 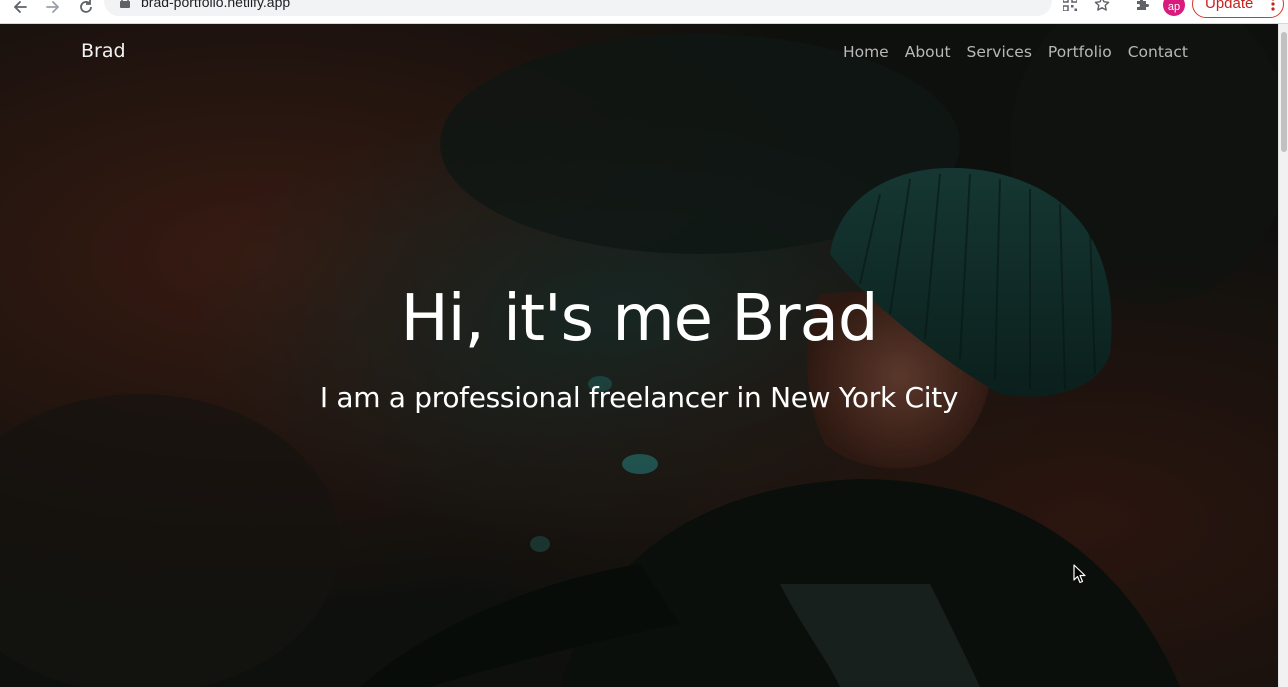 I want to click on navbar-links: Home About Services Portfolio Contact, so click(x=1015, y=52).